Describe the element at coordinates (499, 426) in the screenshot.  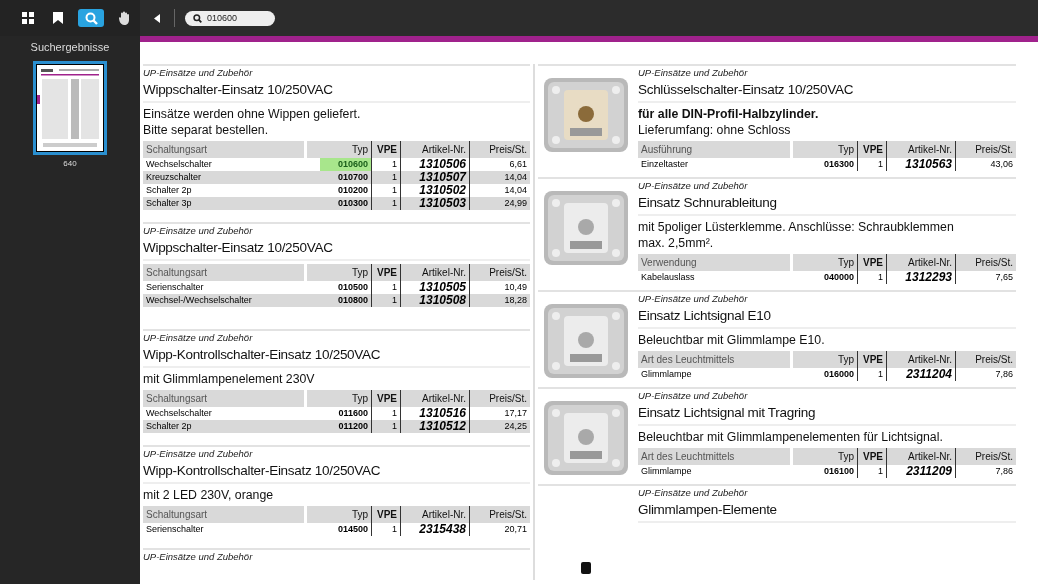
I see `table-cell: 24,25` at that location.